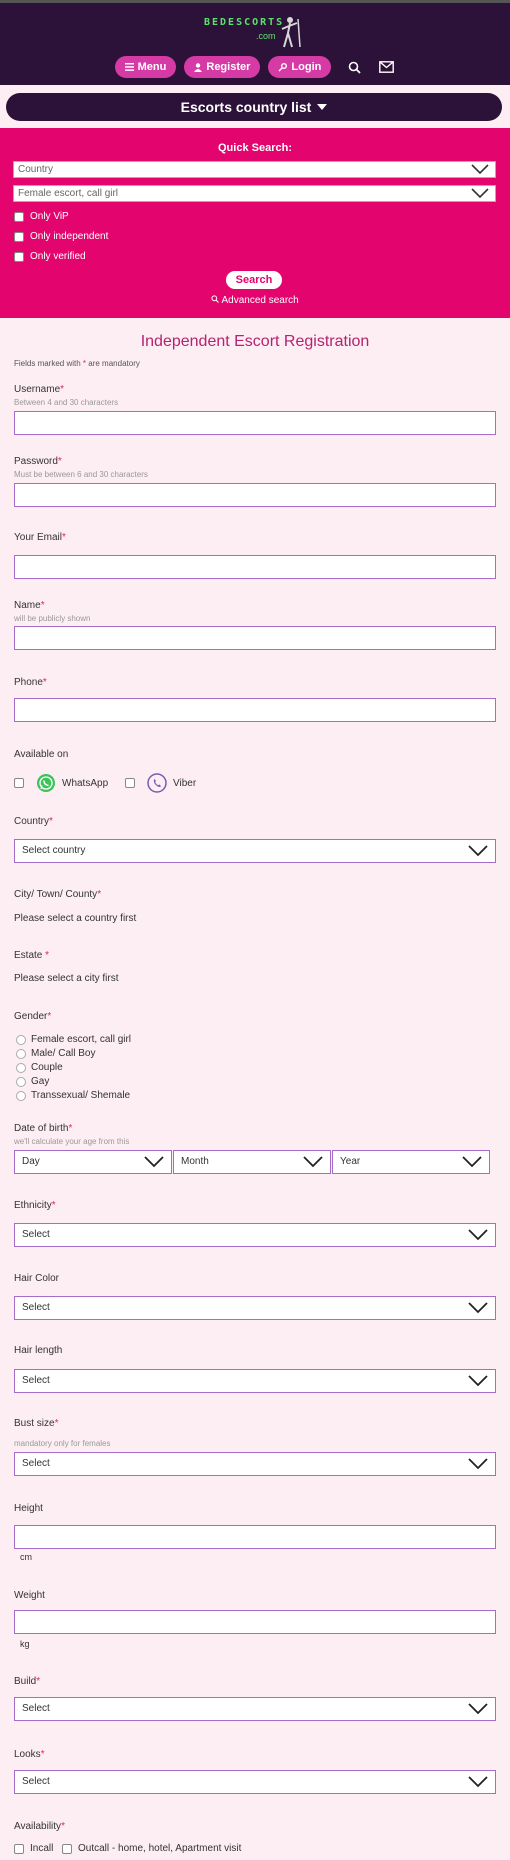  What do you see at coordinates (31, 1161) in the screenshot?
I see `dob-day-value: Day` at bounding box center [31, 1161].